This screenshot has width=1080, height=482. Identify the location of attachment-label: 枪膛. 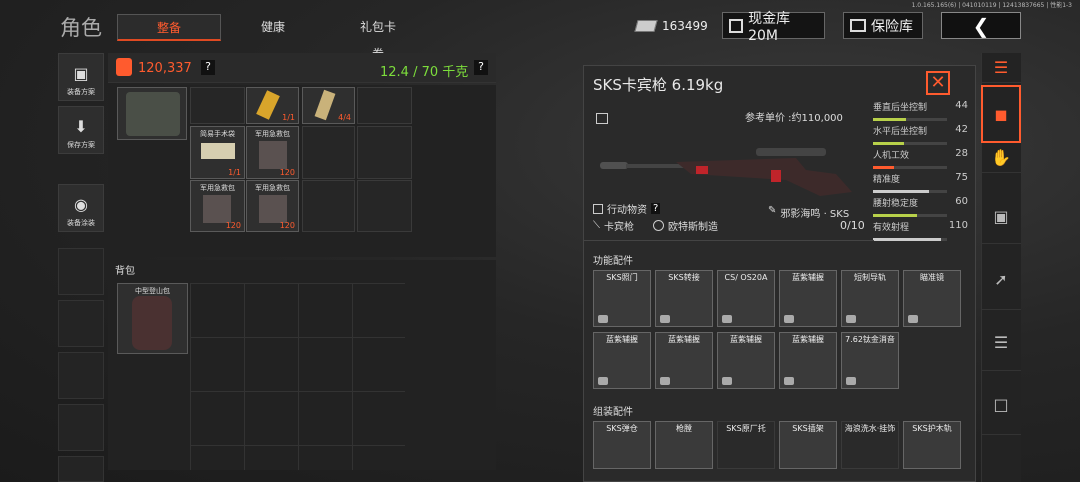
(684, 428).